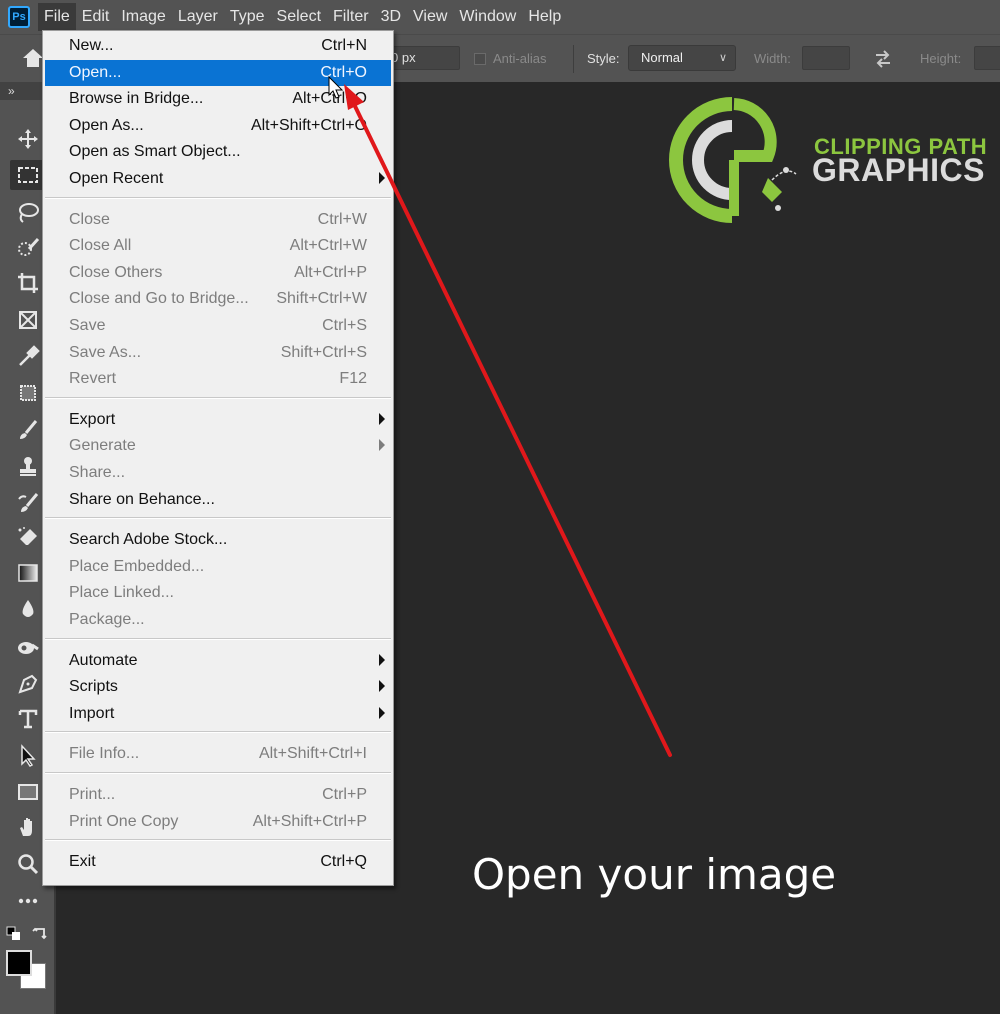  I want to click on menu-type: Type, so click(247, 17).